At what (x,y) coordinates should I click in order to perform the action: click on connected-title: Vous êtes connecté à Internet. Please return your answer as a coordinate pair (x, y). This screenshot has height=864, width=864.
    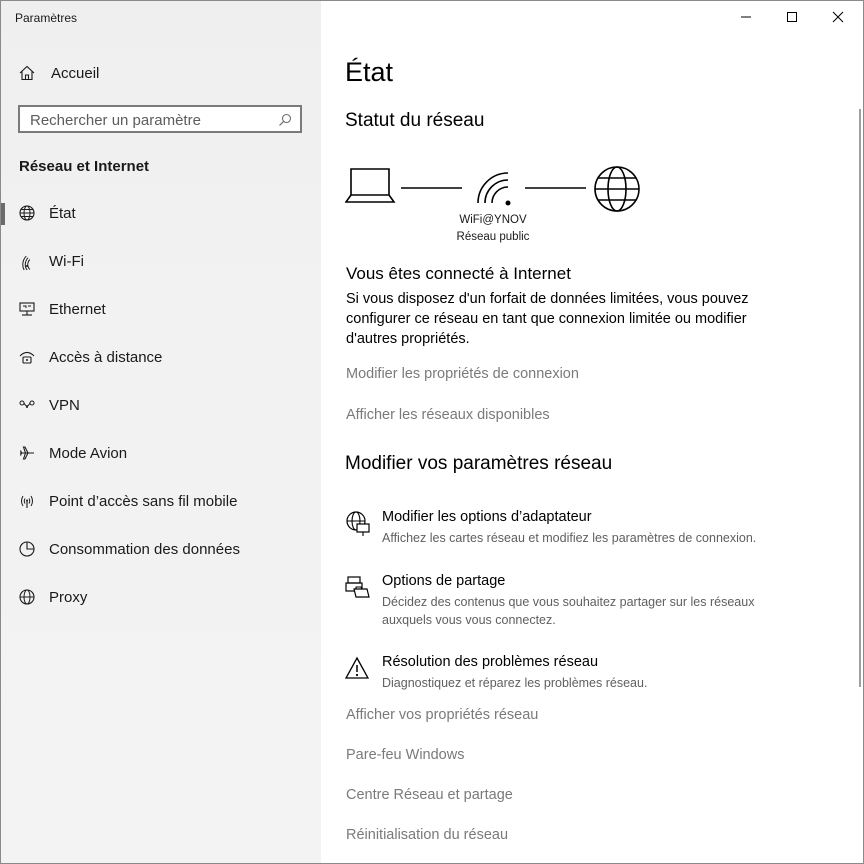
    Looking at the image, I should click on (458, 273).